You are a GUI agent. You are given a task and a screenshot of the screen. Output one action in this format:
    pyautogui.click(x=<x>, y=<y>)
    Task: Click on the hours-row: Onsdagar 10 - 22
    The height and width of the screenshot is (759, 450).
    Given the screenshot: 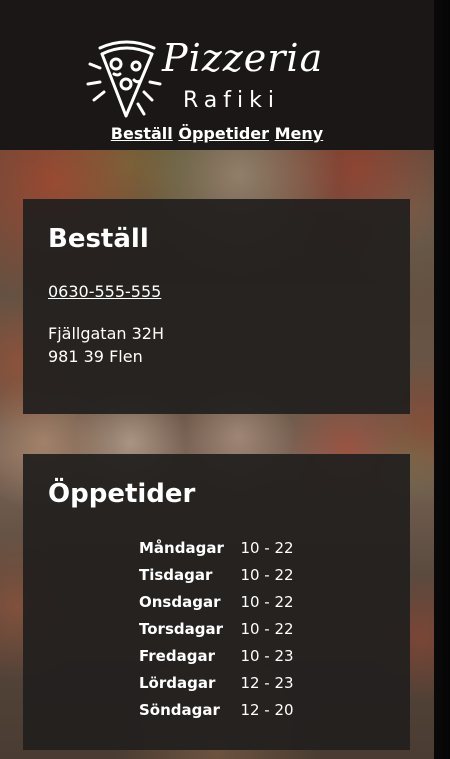 What is the action you would take?
    pyautogui.click(x=239, y=602)
    